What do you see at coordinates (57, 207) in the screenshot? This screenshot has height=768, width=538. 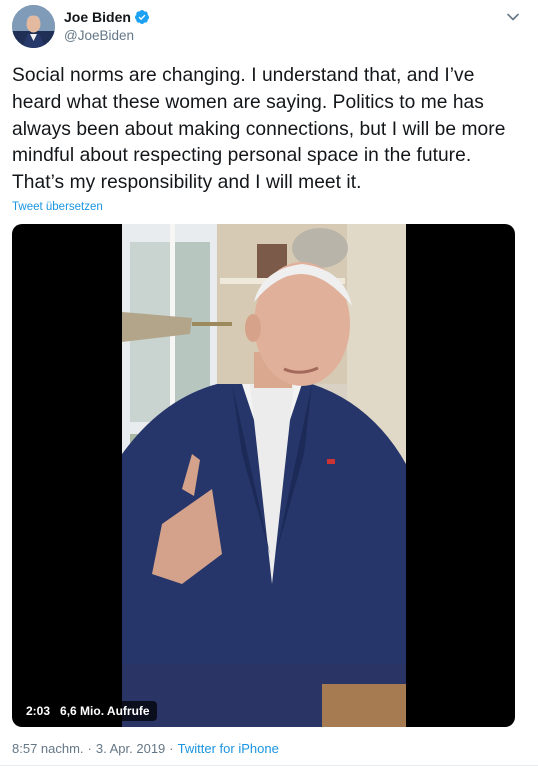 I see `translate-link: Tweet übersetzen` at bounding box center [57, 207].